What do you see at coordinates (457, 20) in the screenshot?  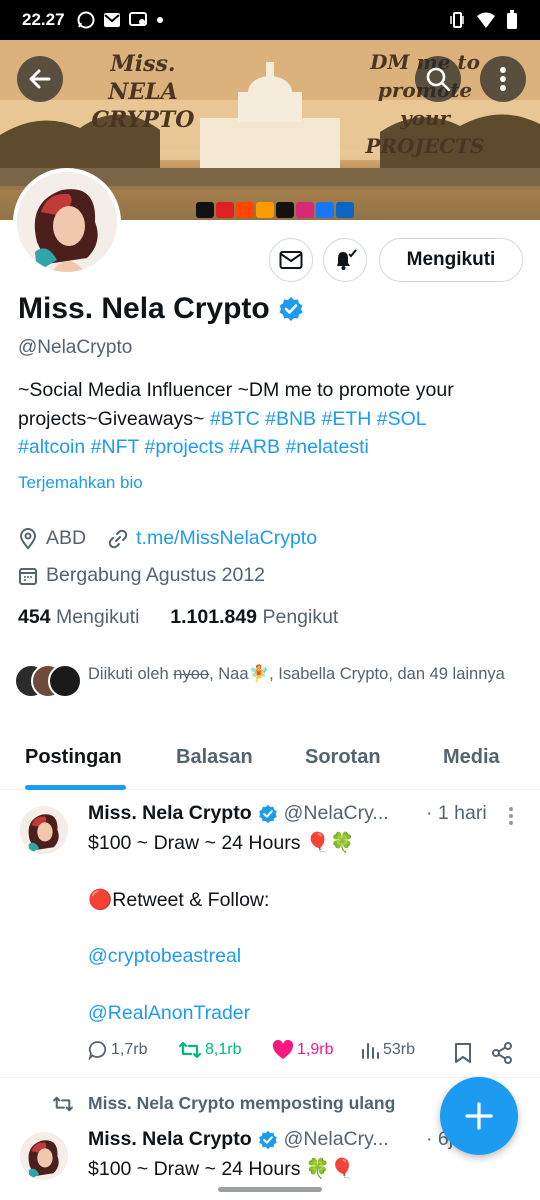 I see `vibrate-icon` at bounding box center [457, 20].